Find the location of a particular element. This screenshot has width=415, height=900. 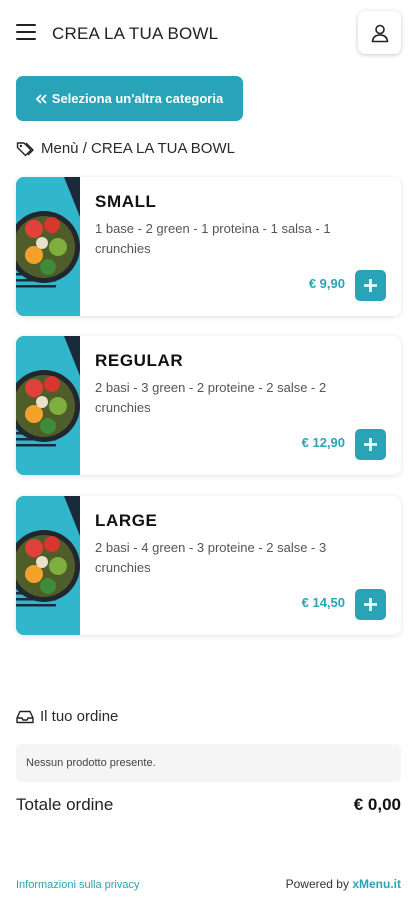

privacy-link: Informazioni sulla privacy is located at coordinates (78, 885).